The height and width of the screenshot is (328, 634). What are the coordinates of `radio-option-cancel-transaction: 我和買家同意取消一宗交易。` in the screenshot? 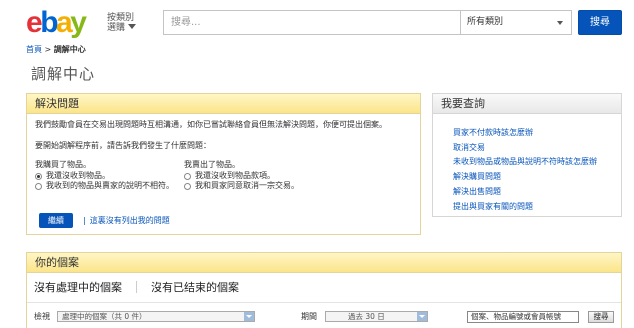 It's located at (241, 186).